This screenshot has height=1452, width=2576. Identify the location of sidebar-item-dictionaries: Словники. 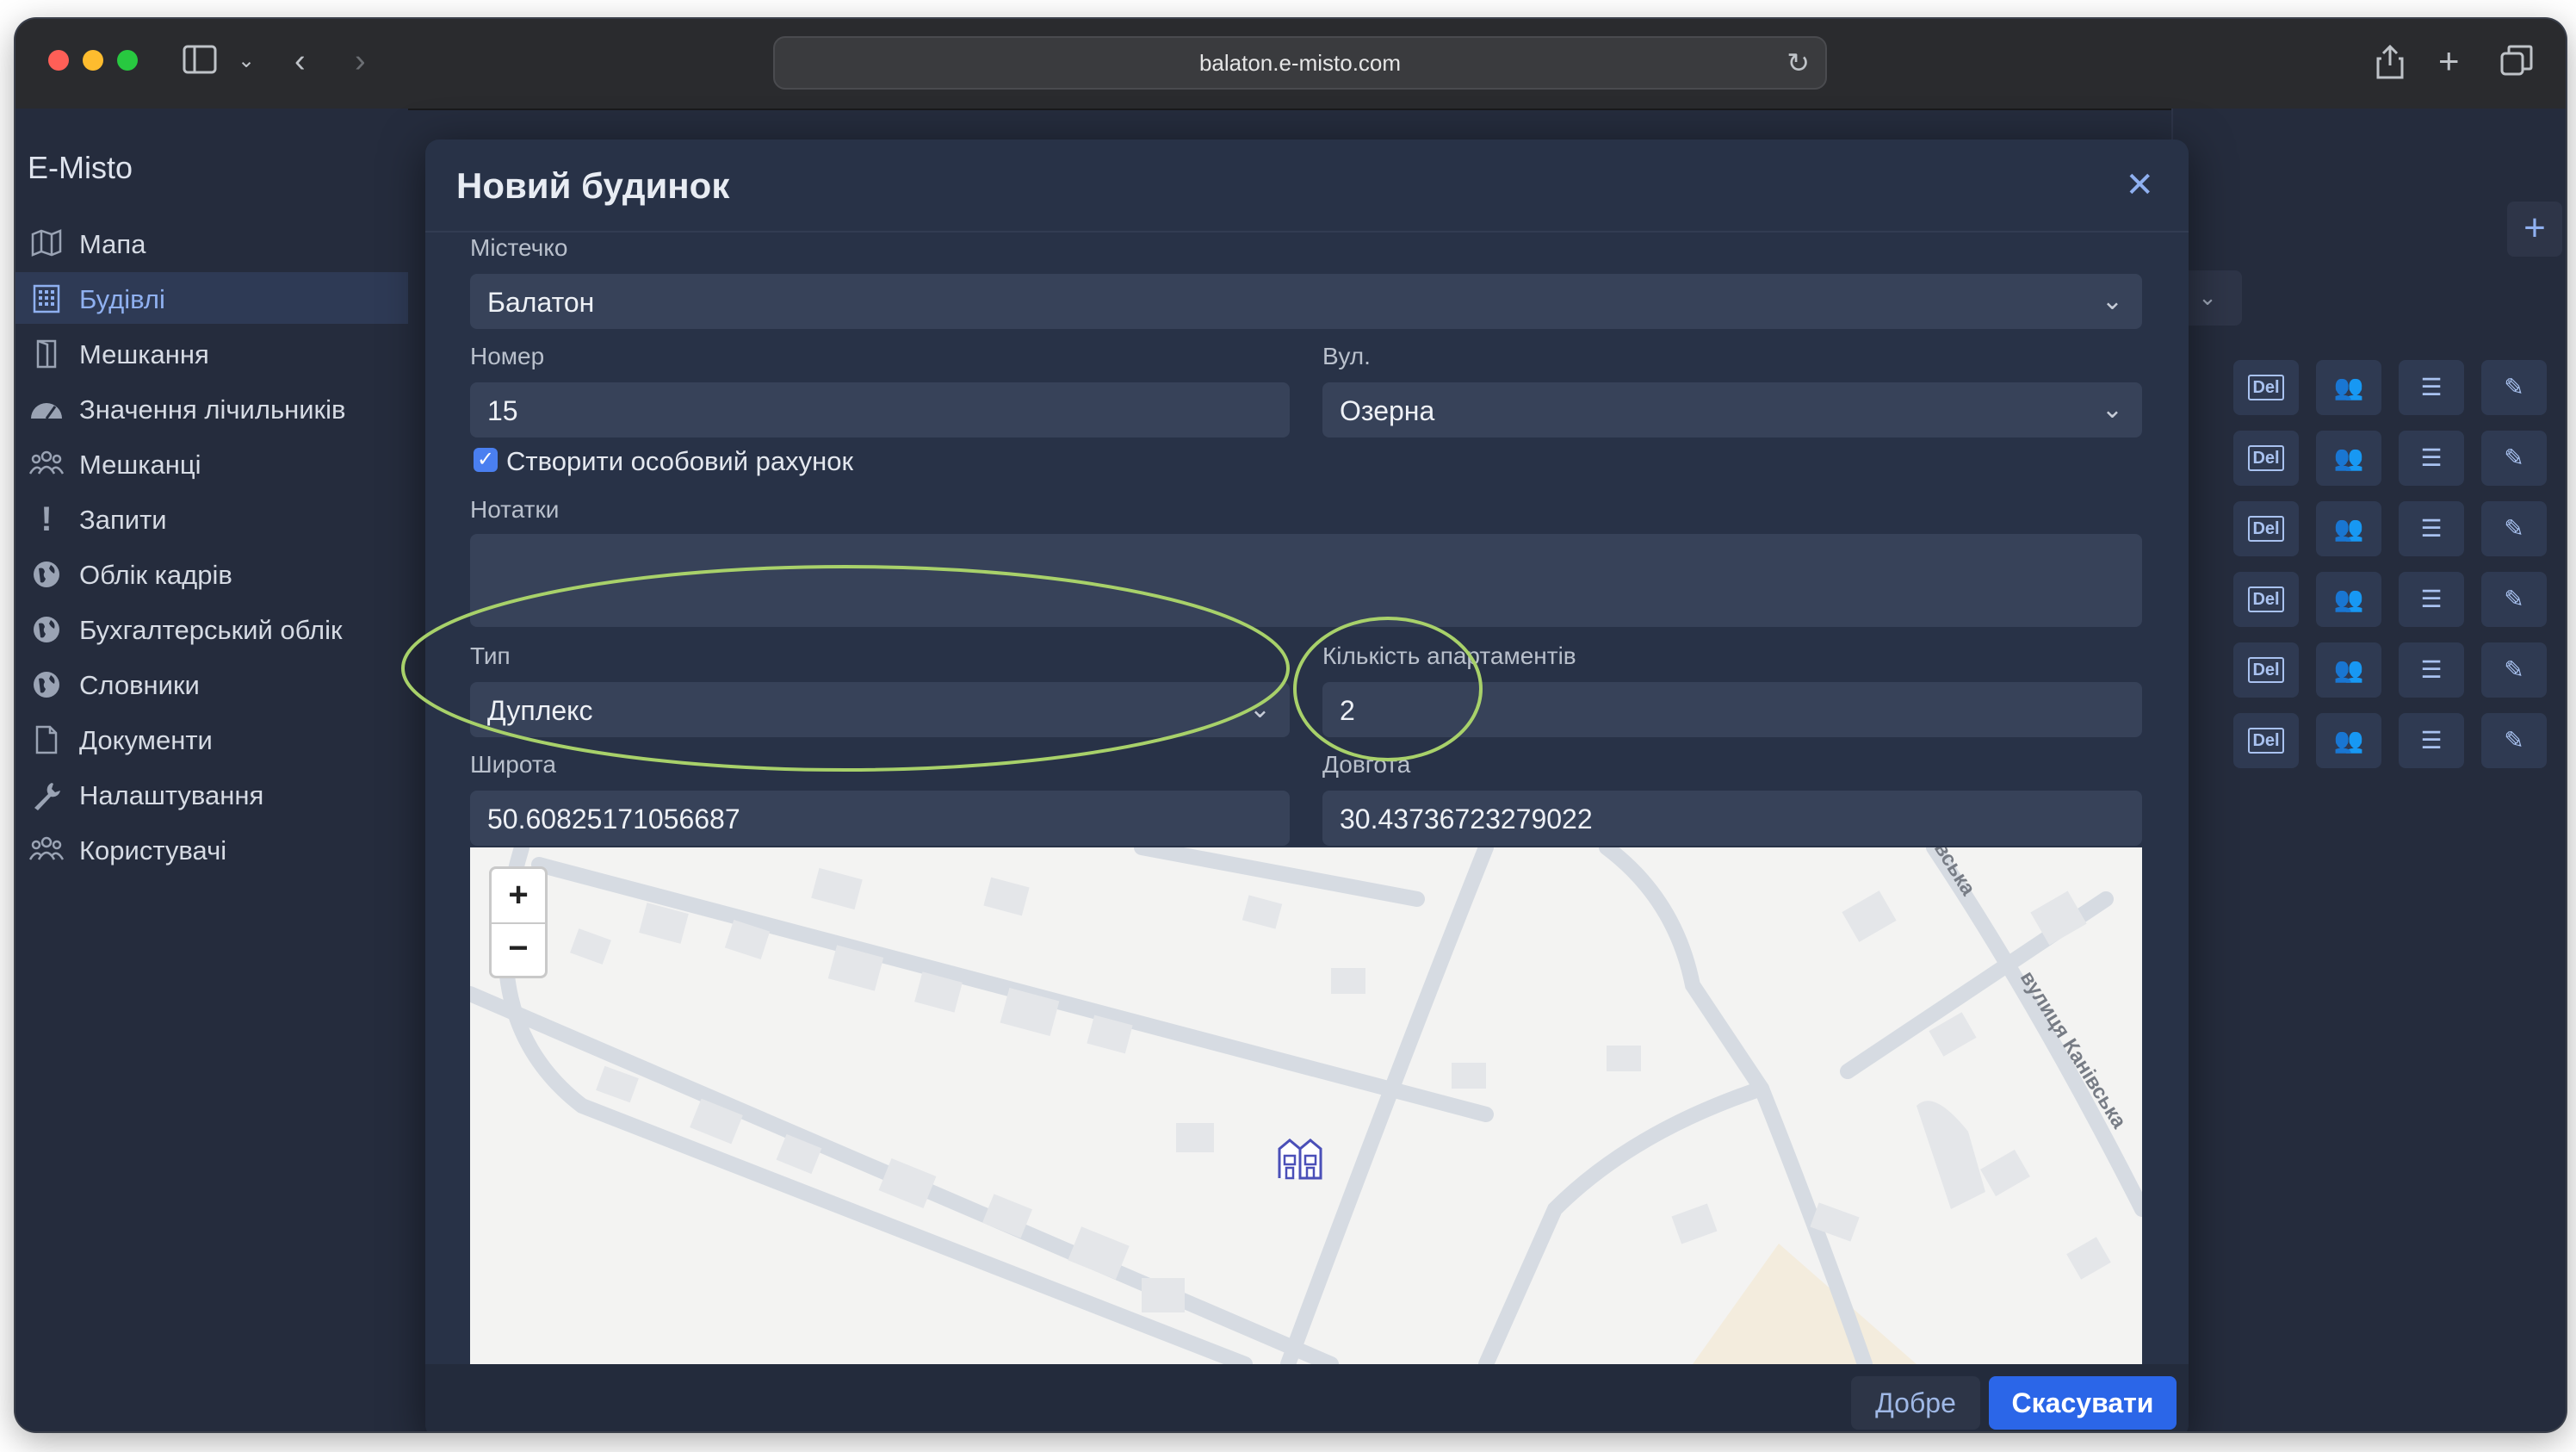
(212, 684).